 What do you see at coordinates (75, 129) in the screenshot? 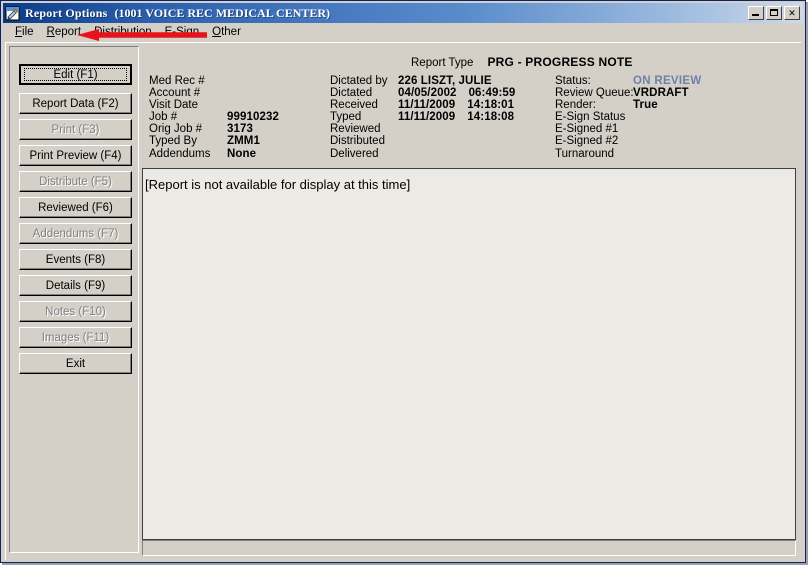
I see `button-print-f3: Print (F3)` at bounding box center [75, 129].